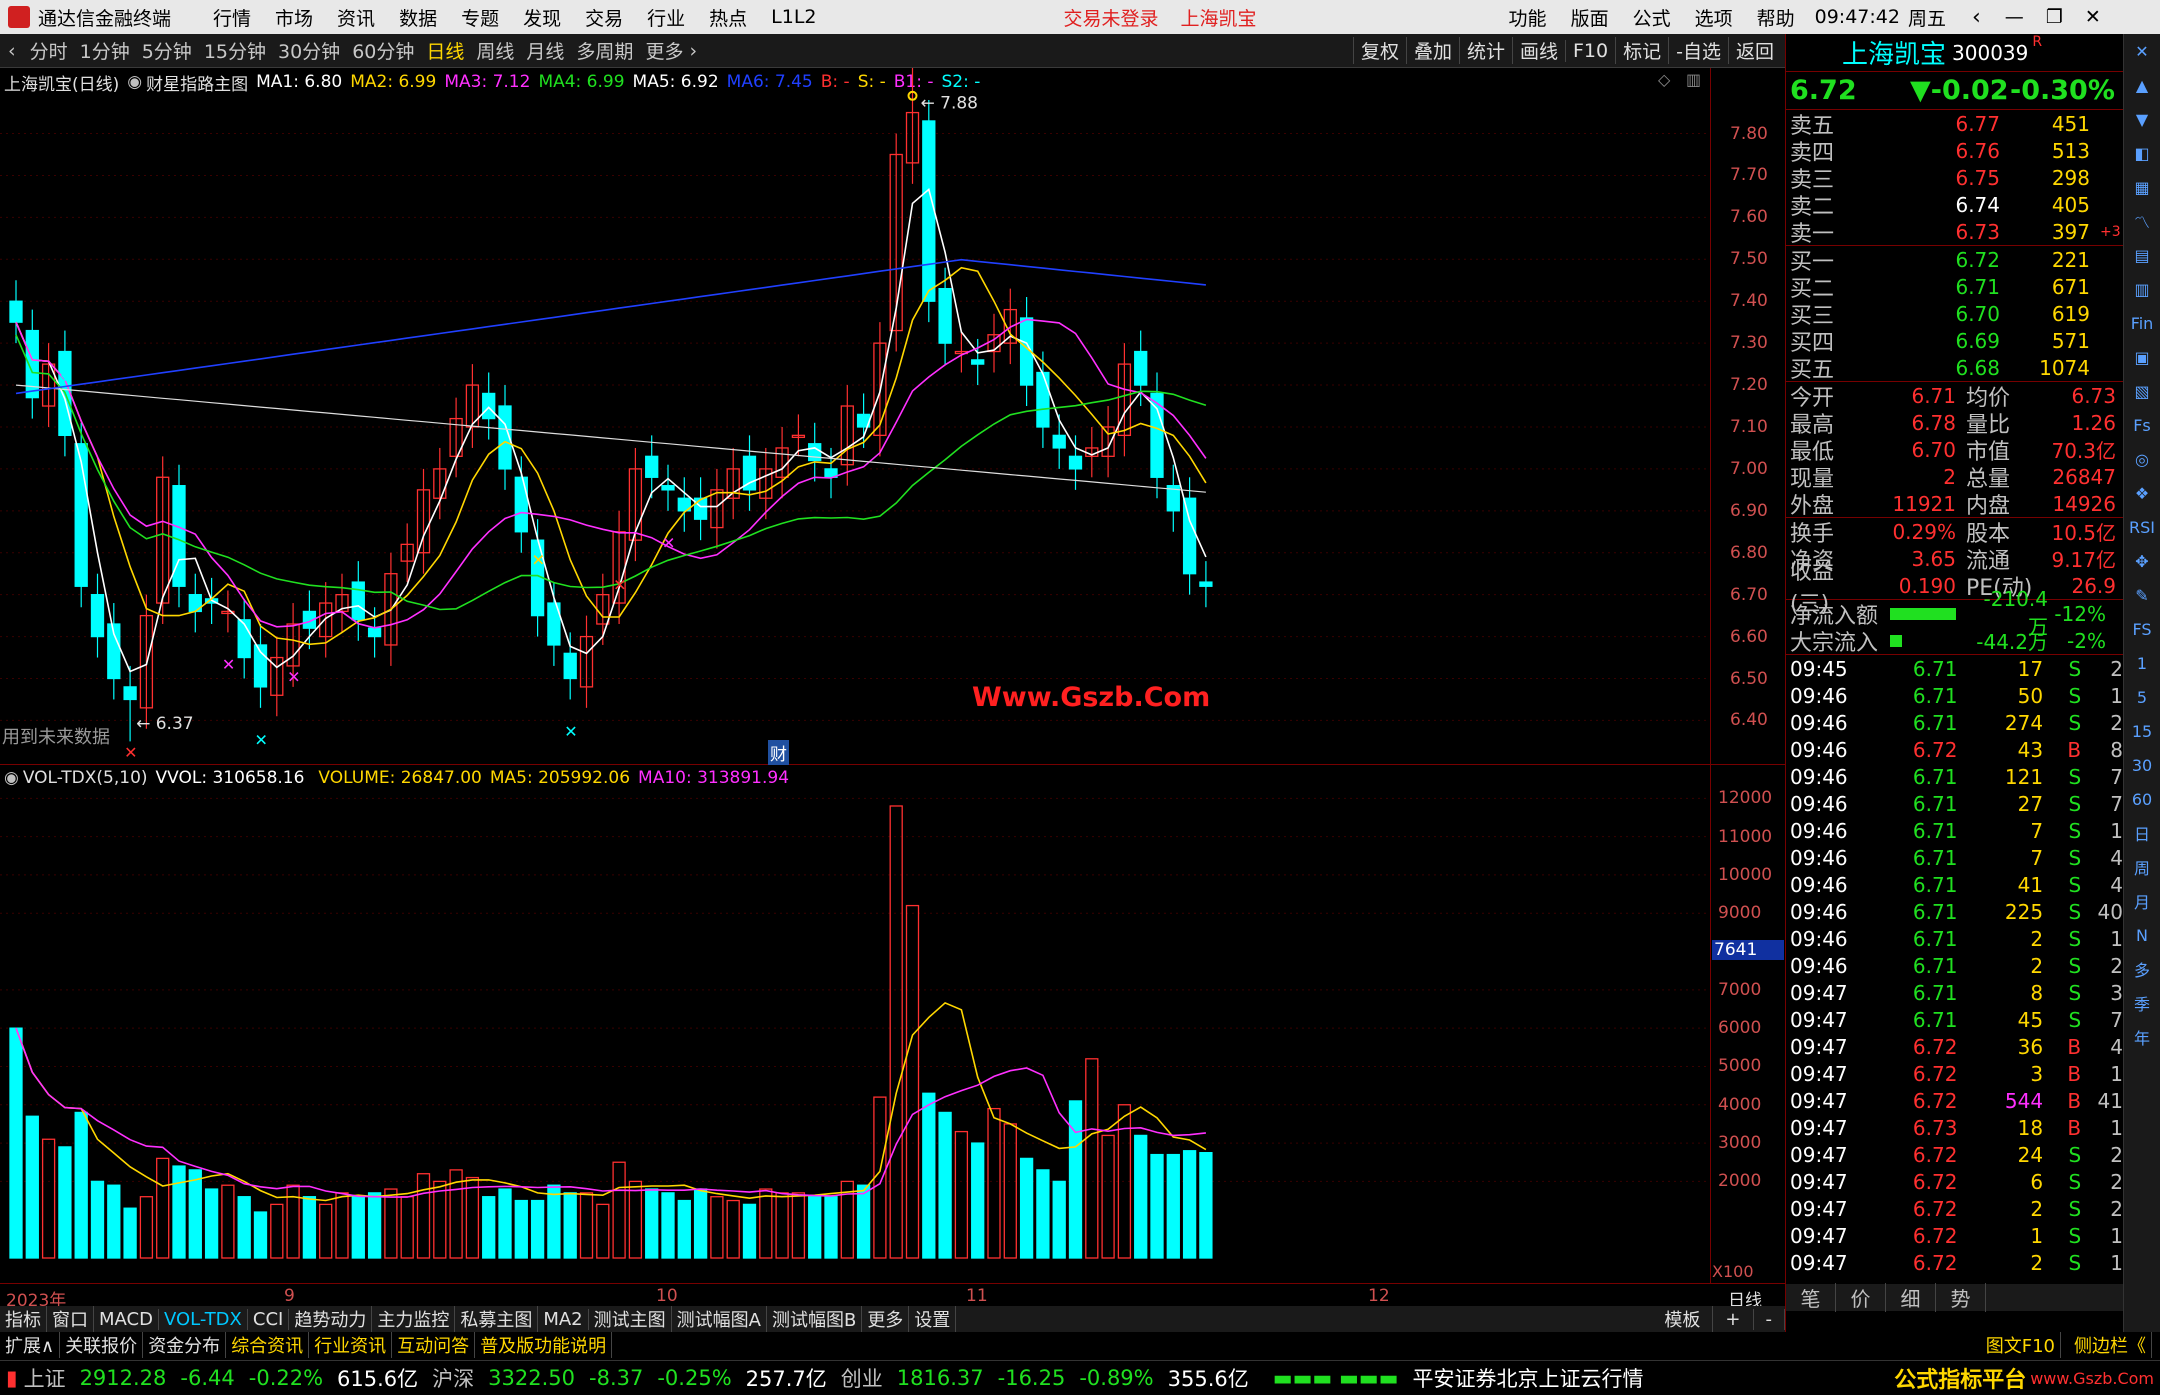 The image size is (2160, 1395). I want to click on collapse-icon: ‹, so click(12, 51).